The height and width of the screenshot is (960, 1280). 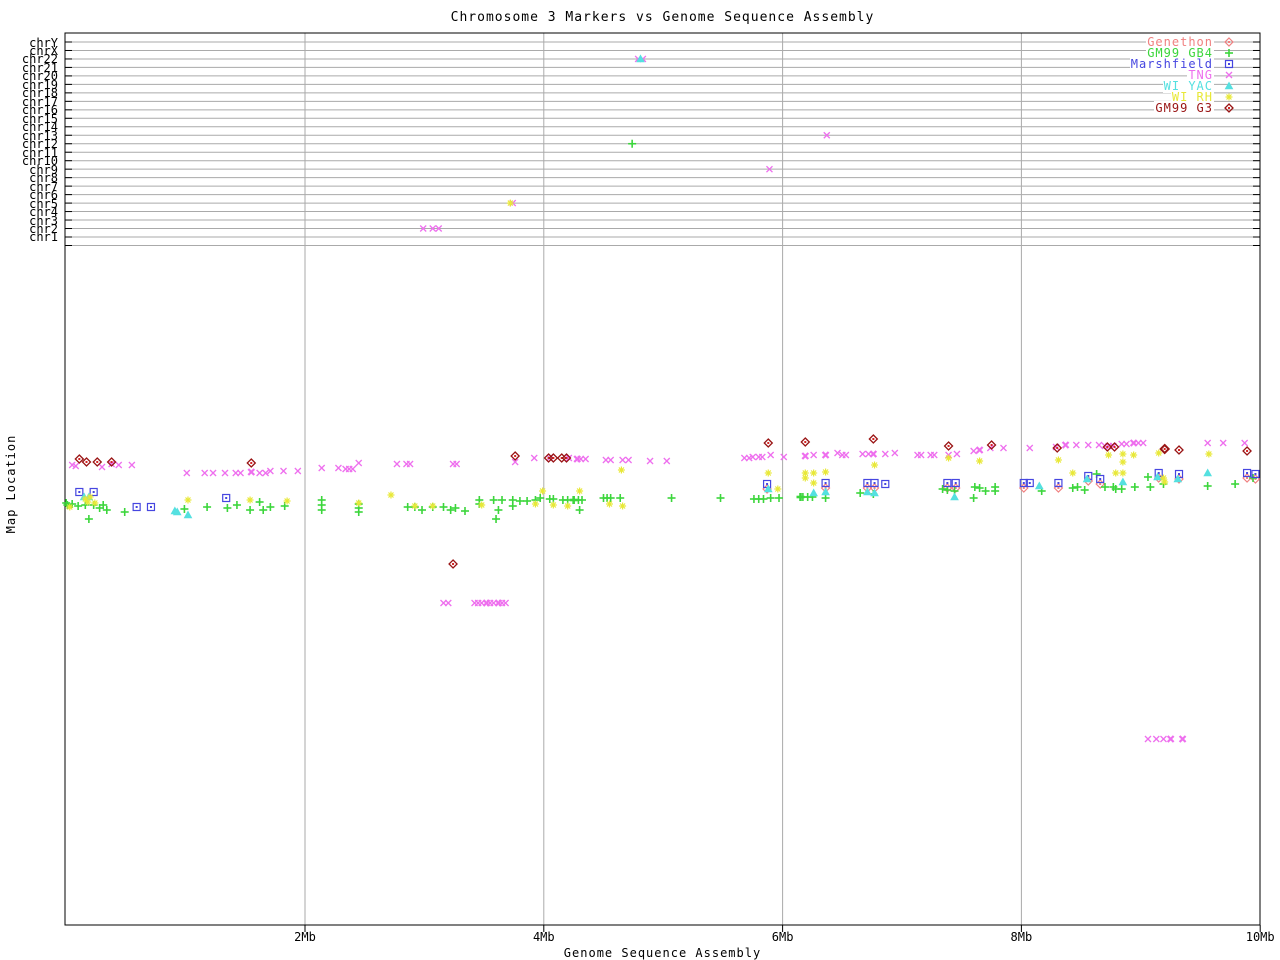 What do you see at coordinates (43, 237) in the screenshot?
I see `chr-row-label-chr1: chr1` at bounding box center [43, 237].